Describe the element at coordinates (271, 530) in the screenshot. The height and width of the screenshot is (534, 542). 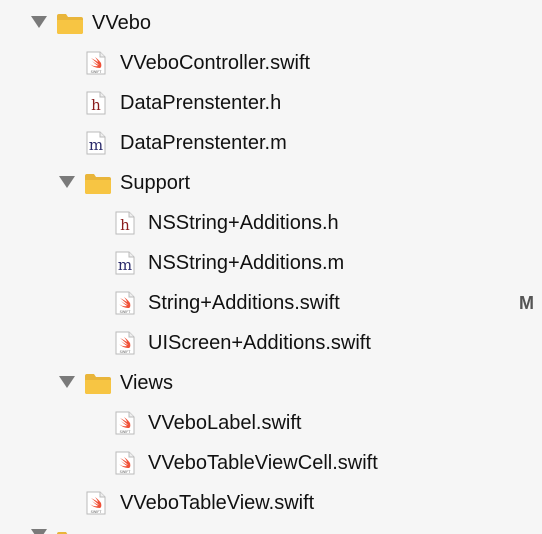
I see `tree-row-partial` at that location.